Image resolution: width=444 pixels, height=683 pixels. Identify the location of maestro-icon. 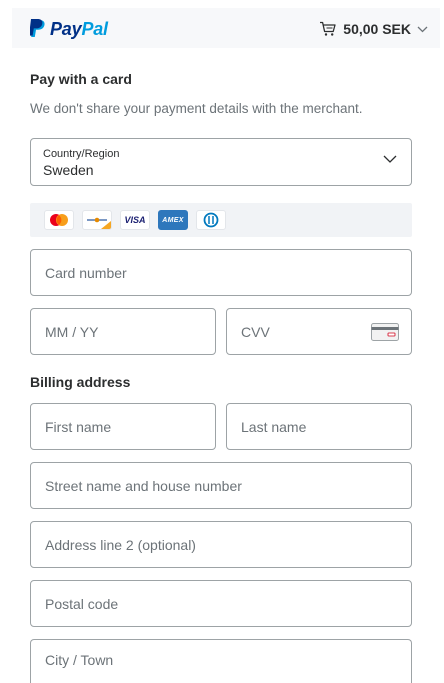
(97, 220).